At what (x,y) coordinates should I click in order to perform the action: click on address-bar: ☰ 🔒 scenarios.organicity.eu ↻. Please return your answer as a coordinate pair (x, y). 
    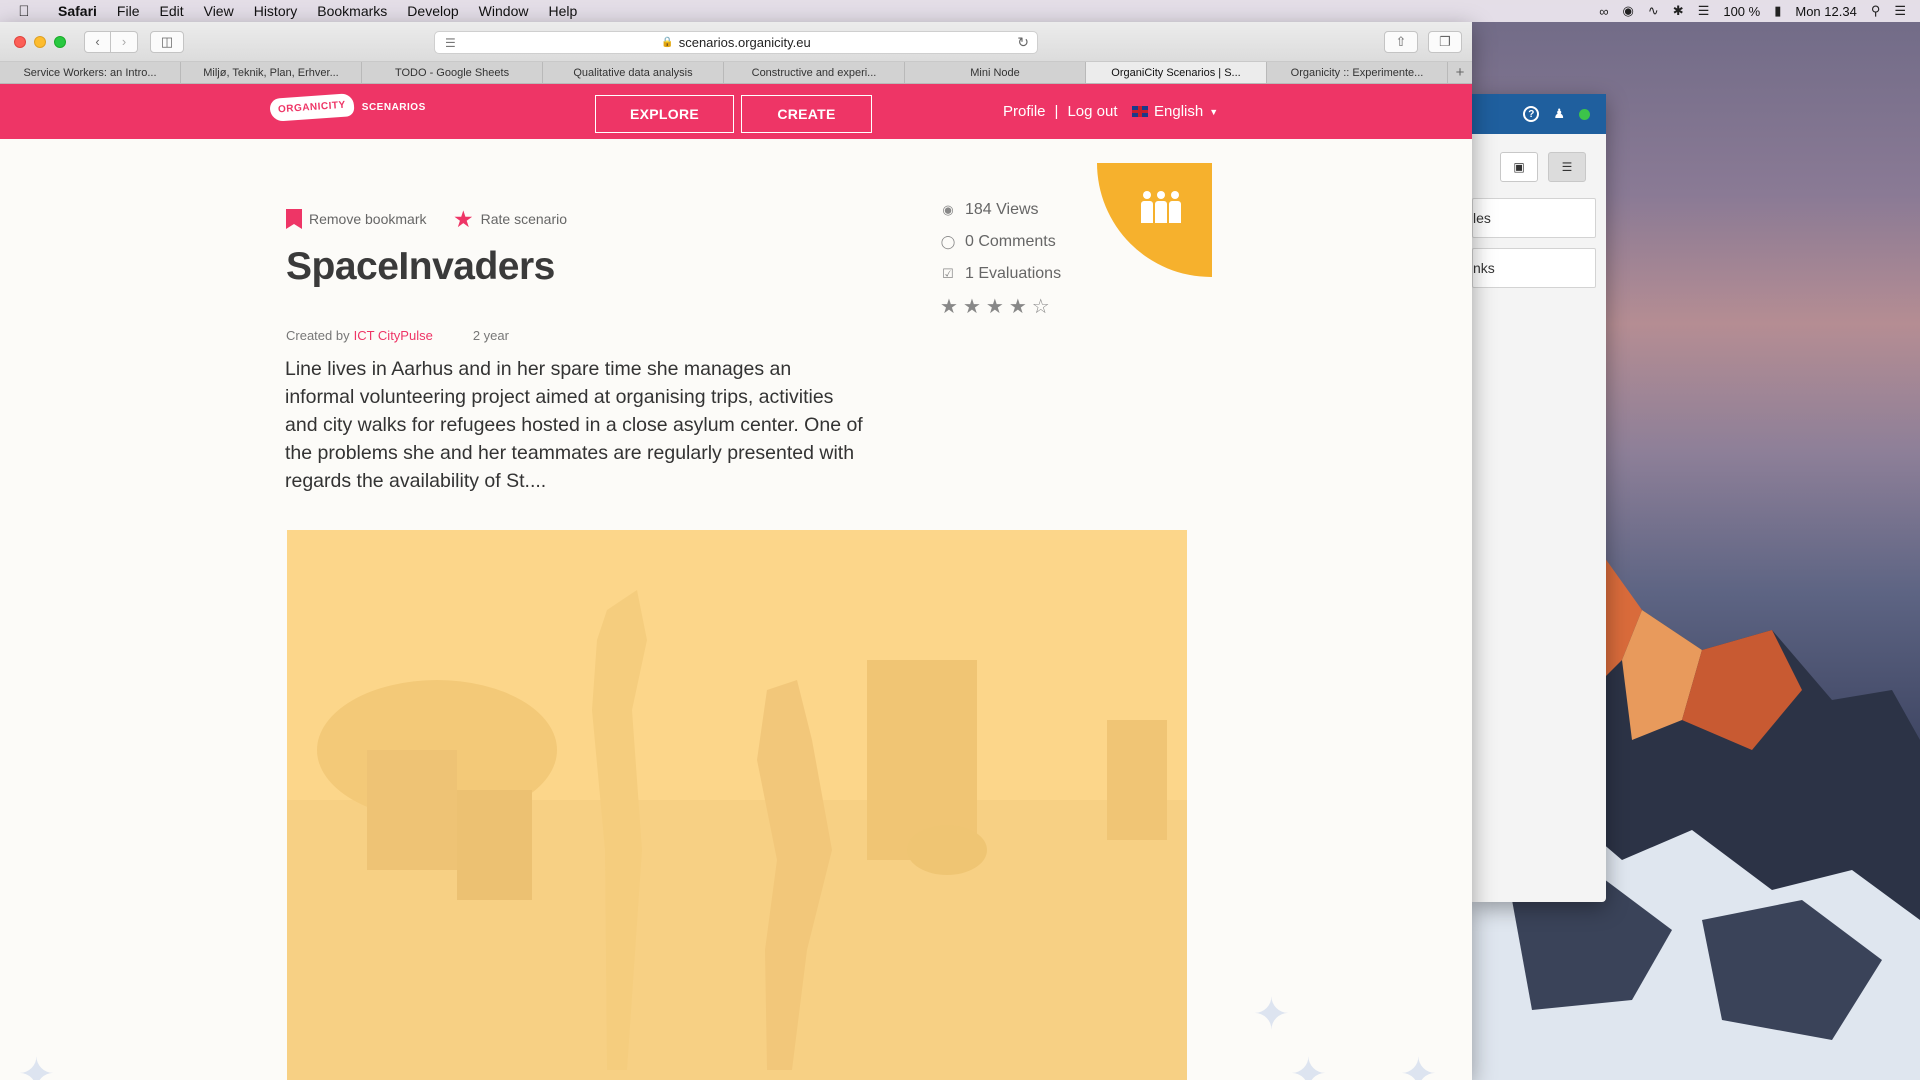
    Looking at the image, I should click on (736, 42).